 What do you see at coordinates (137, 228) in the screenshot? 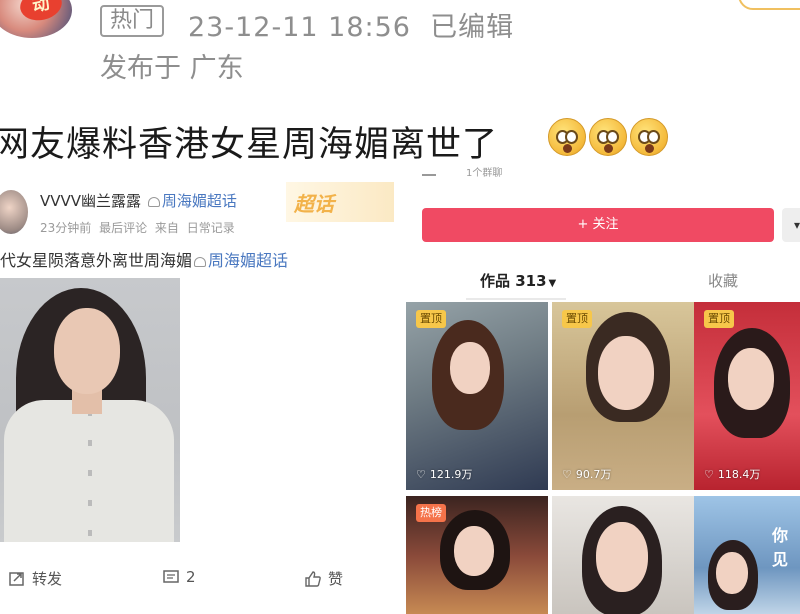
I see `embedded-post-meta: 23分钟前 最后评论 来自 日常记录` at bounding box center [137, 228].